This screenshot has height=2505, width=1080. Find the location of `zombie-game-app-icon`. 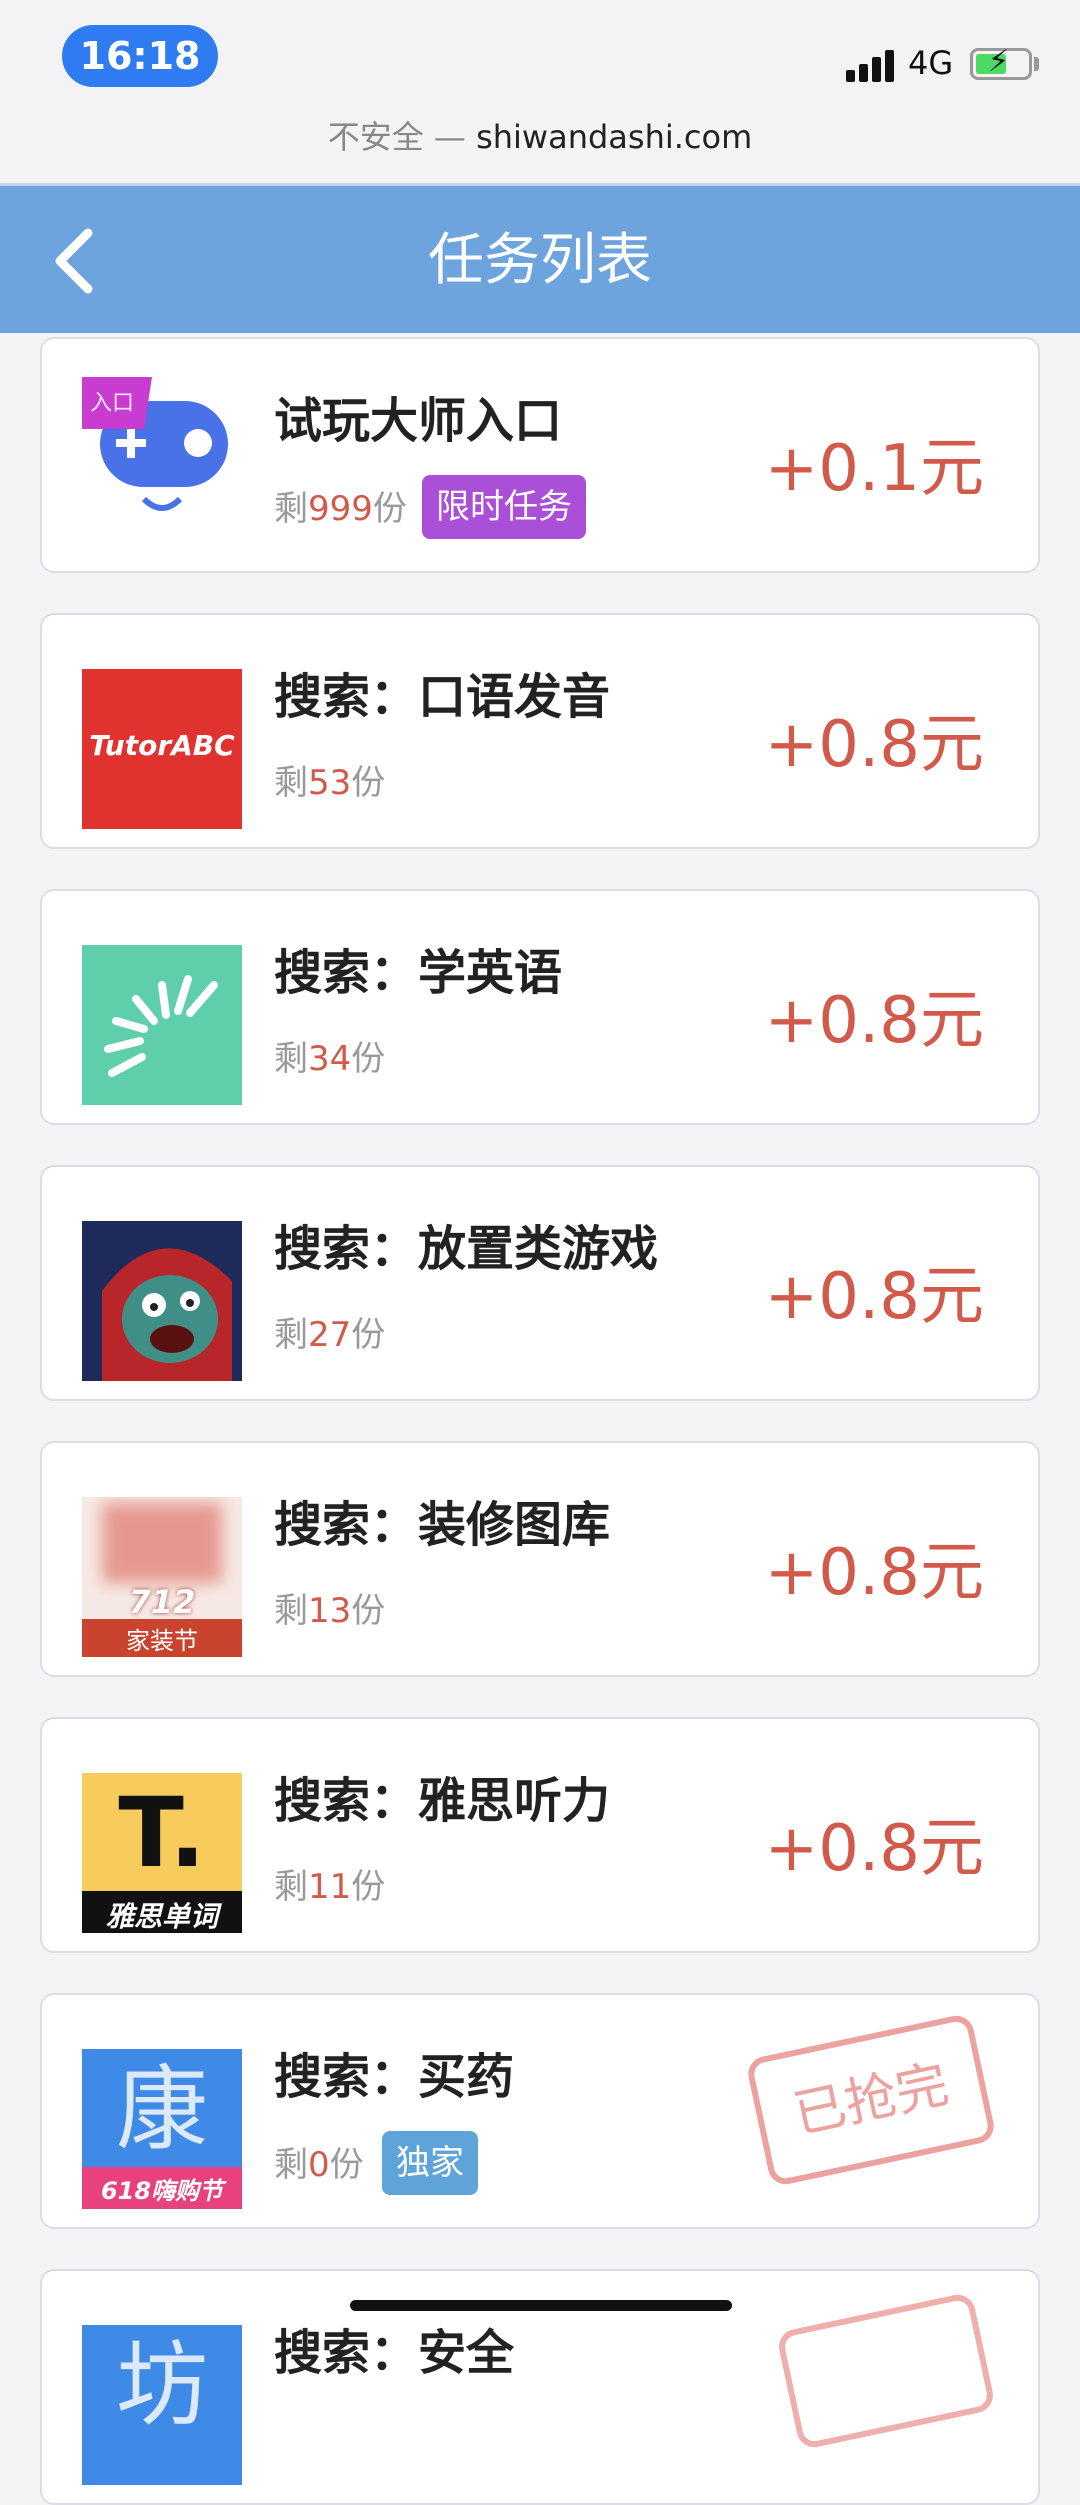

zombie-game-app-icon is located at coordinates (162, 1301).